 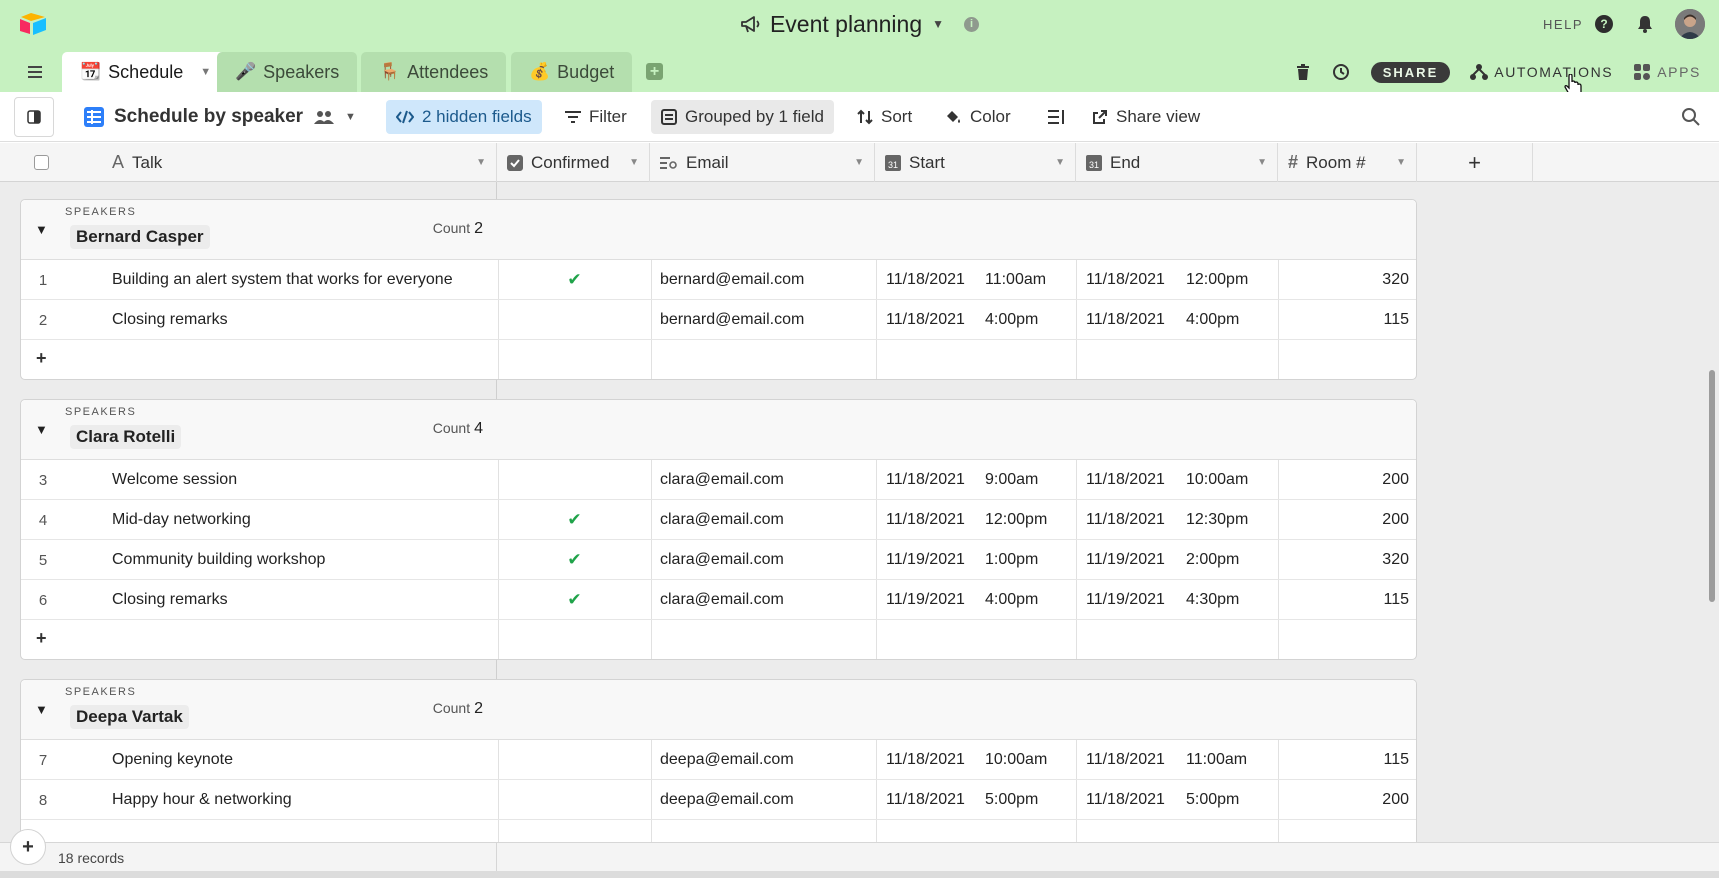 What do you see at coordinates (1410, 72) in the screenshot?
I see `share-button: SHARE` at bounding box center [1410, 72].